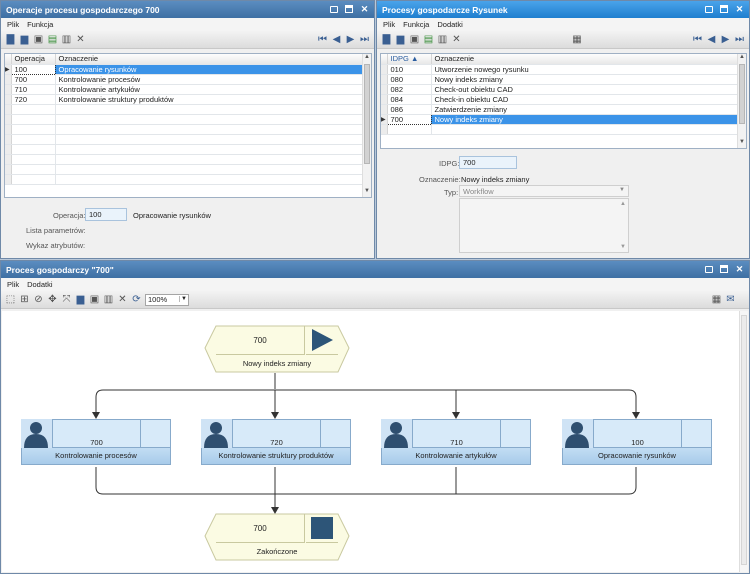  I want to click on column-header-operacja: Operacja, so click(33, 59).